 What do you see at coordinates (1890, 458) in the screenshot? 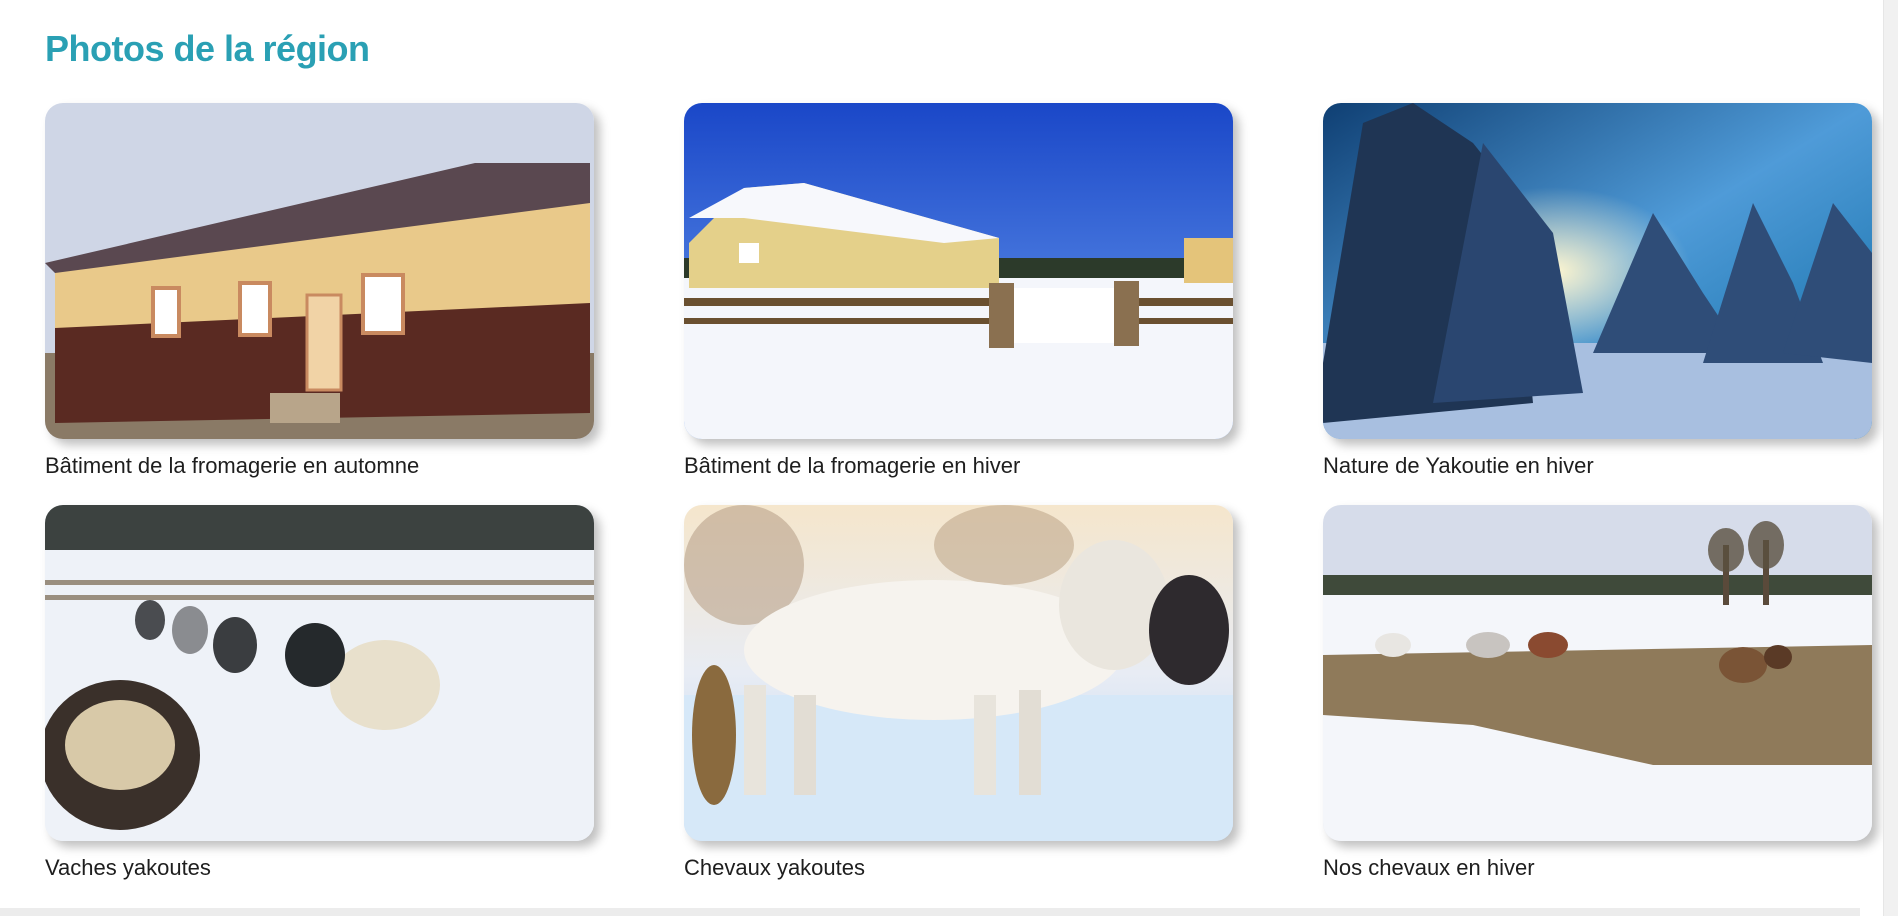
I see `vertical-scrollbar` at bounding box center [1890, 458].